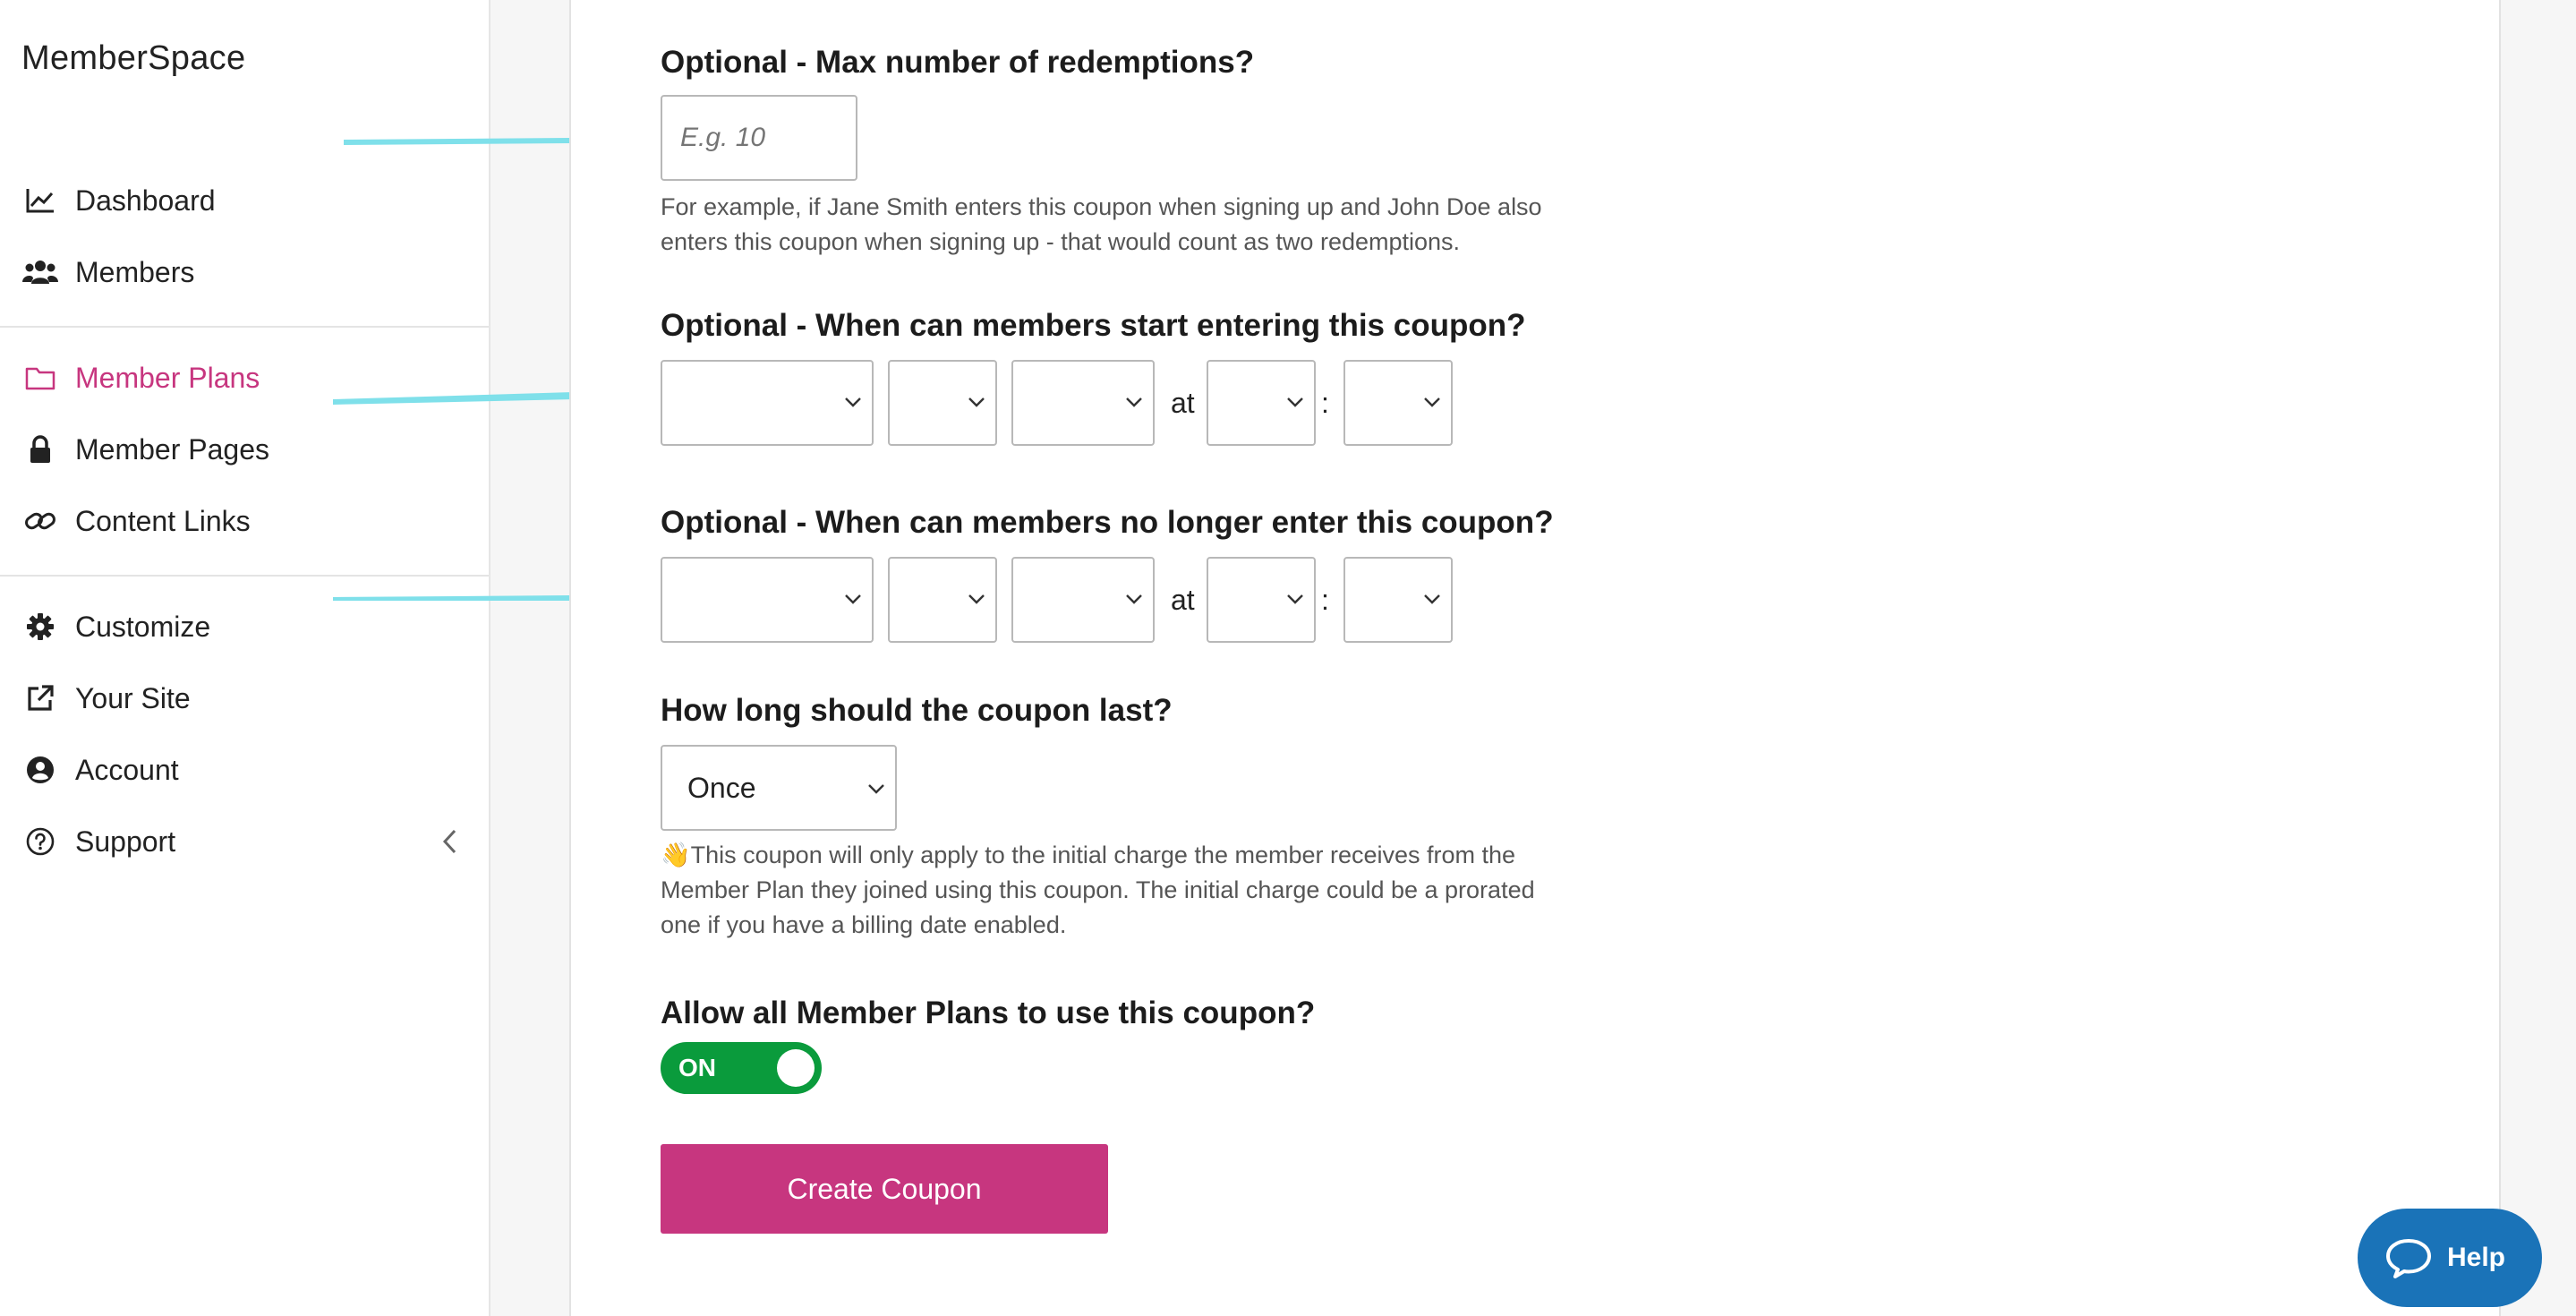 This screenshot has width=2576, height=1316. I want to click on end-minute-select, so click(1398, 600).